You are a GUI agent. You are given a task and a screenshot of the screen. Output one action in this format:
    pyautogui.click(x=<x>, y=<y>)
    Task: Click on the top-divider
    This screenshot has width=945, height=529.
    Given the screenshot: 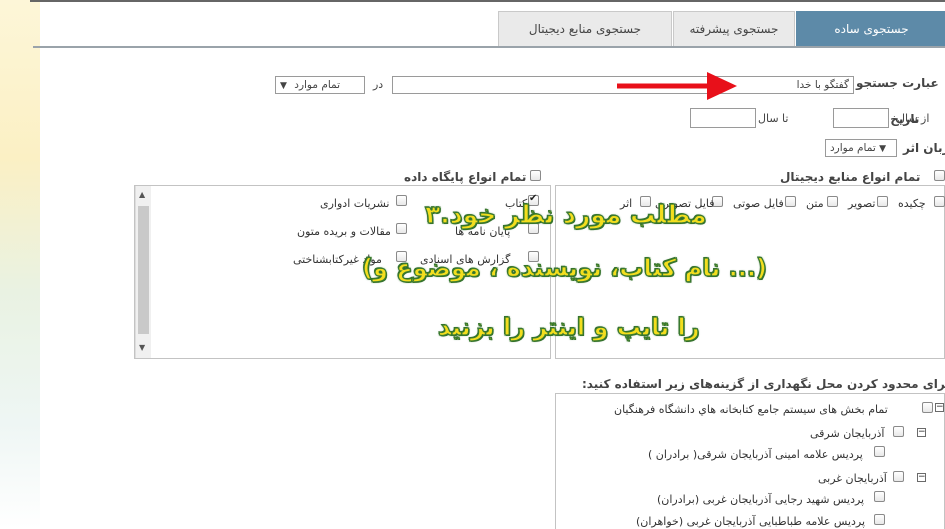 What is the action you would take?
    pyautogui.click(x=487, y=1)
    